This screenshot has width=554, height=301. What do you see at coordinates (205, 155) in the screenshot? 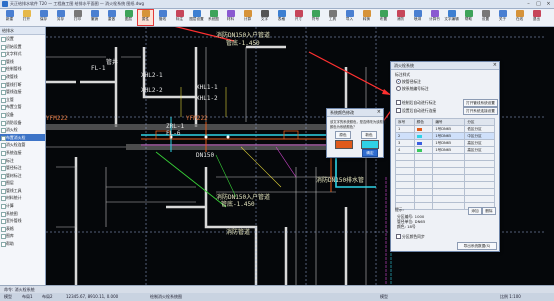
I see `drawing-label: DN150` at bounding box center [205, 155].